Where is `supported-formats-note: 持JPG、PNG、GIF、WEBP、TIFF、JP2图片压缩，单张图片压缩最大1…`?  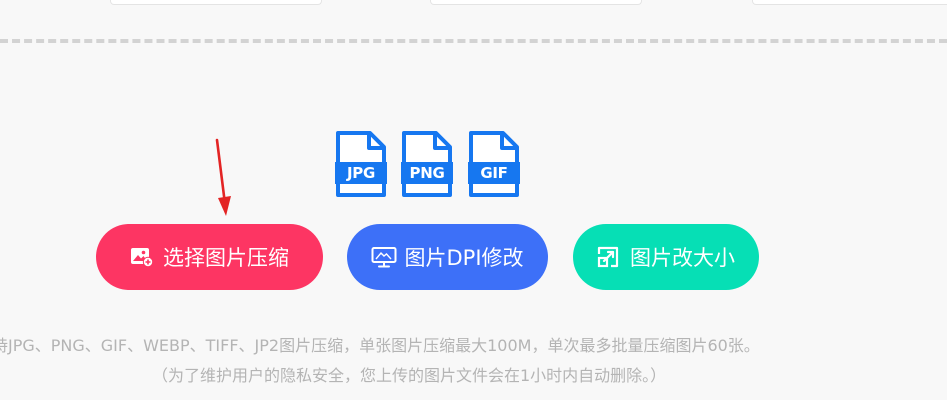 supported-formats-note: 持JPG、PNG、GIF、WEBP、TIFF、JP2图片压缩，单张图片压缩最大1… is located at coordinates (380, 345).